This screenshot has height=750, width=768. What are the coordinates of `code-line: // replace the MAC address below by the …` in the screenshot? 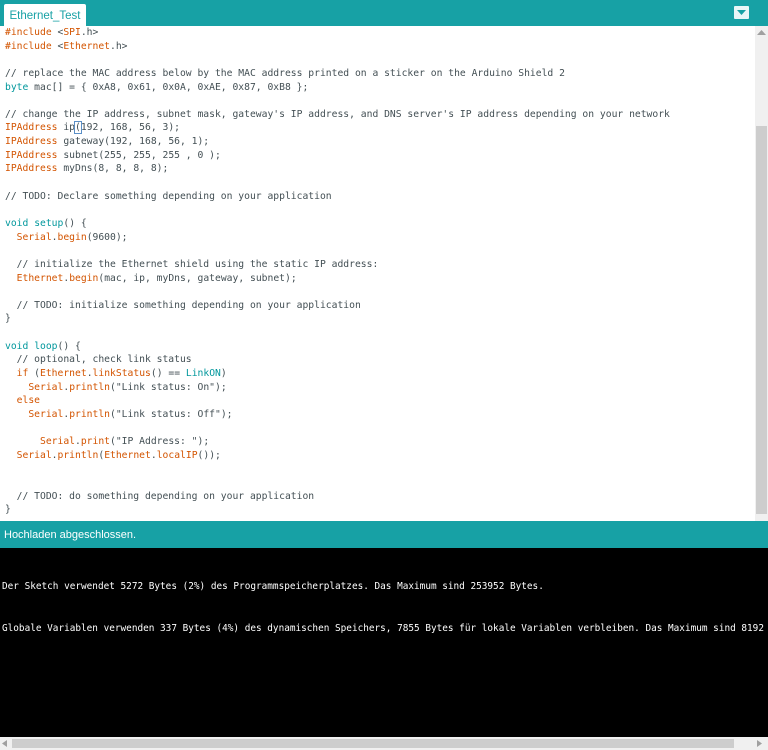 It's located at (337, 74).